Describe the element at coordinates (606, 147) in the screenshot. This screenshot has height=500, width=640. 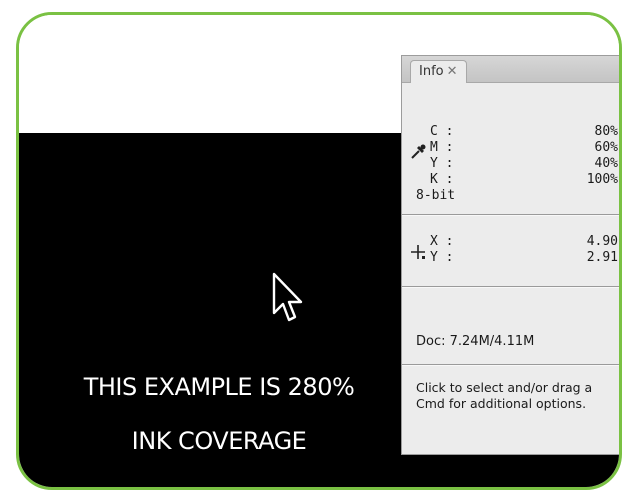
I see `cmyk-value-m: 60%` at that location.